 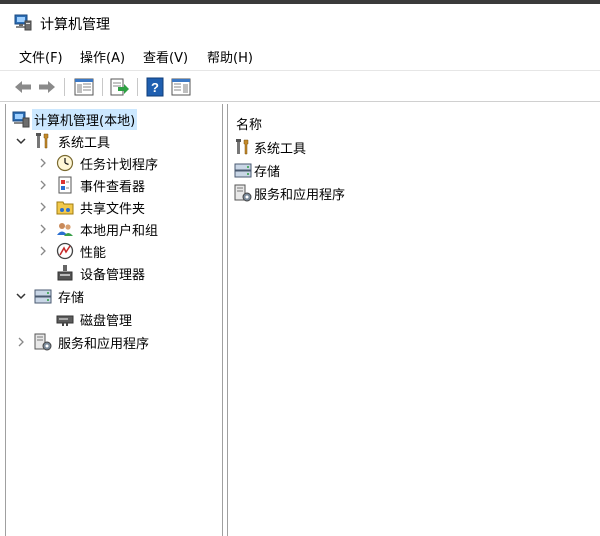 I want to click on show-hide-action-pane-icon, so click(x=181, y=87).